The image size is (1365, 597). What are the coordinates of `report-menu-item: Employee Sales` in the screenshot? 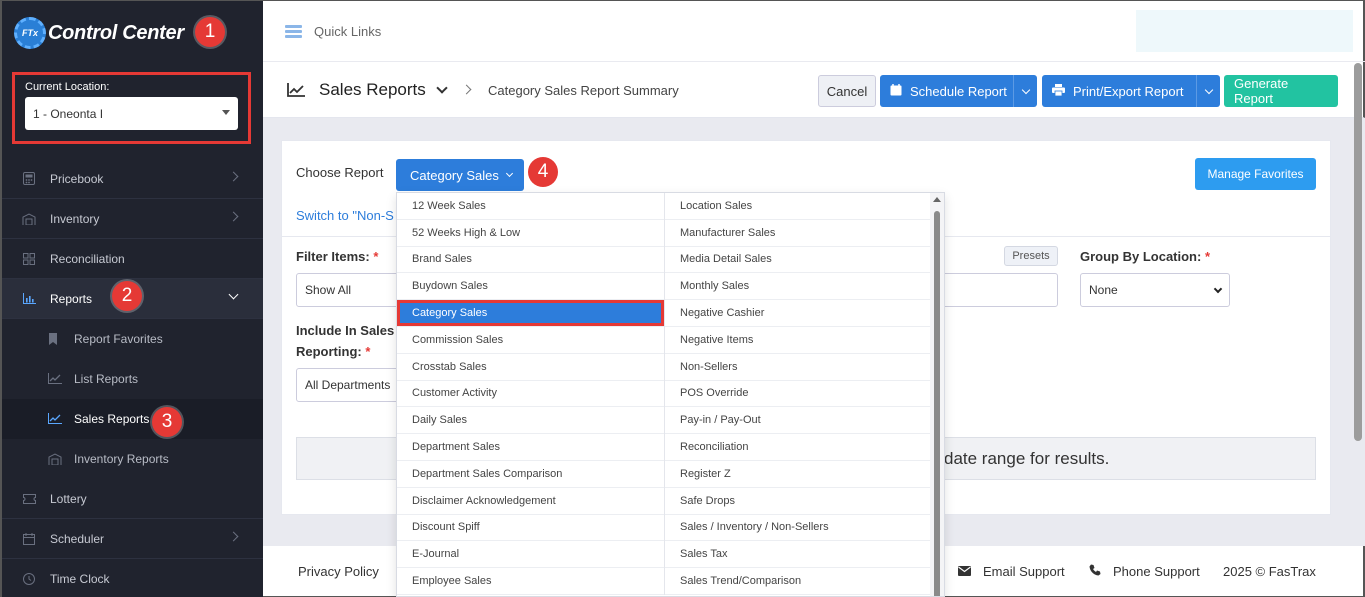 It's located at (530, 581).